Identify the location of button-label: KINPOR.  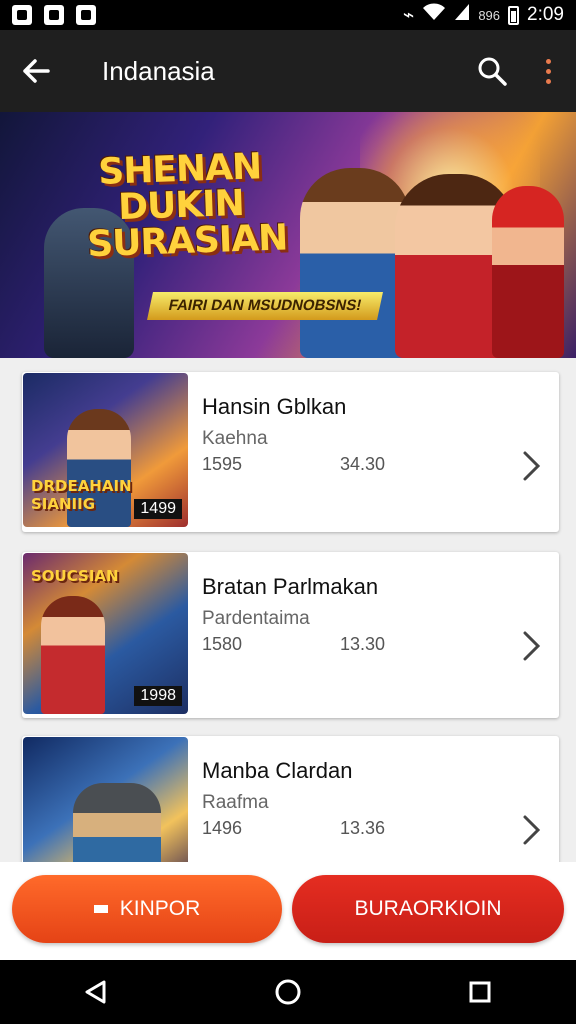
(160, 908).